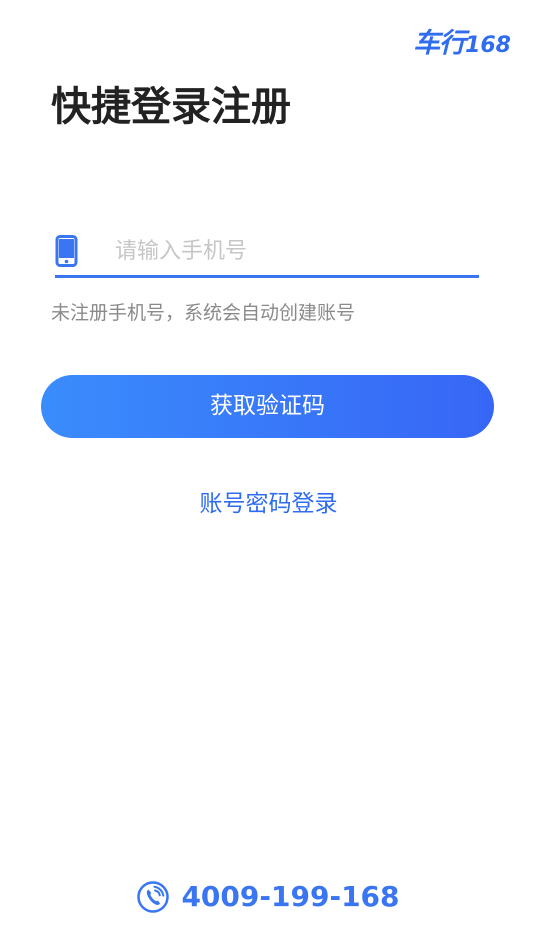 This screenshot has width=537, height=929. What do you see at coordinates (488, 45) in the screenshot?
I see `brand-logo-number: 168` at bounding box center [488, 45].